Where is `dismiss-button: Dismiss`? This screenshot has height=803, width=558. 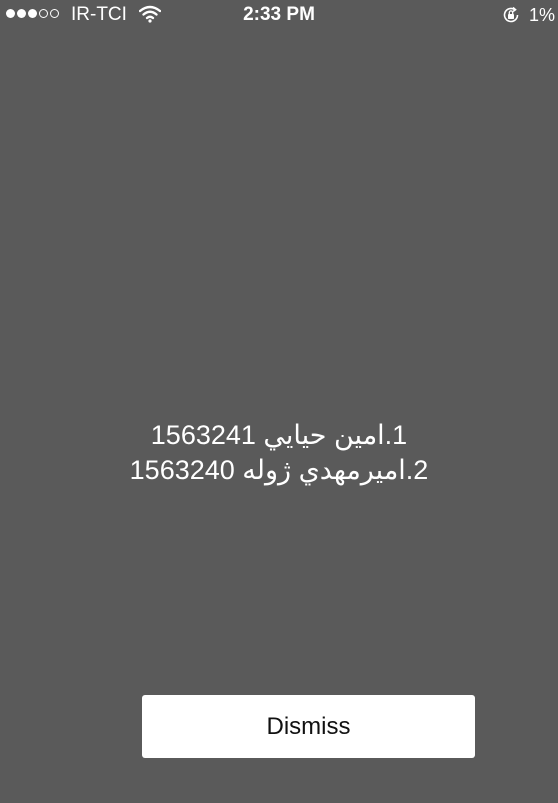 dismiss-button: Dismiss is located at coordinates (308, 726).